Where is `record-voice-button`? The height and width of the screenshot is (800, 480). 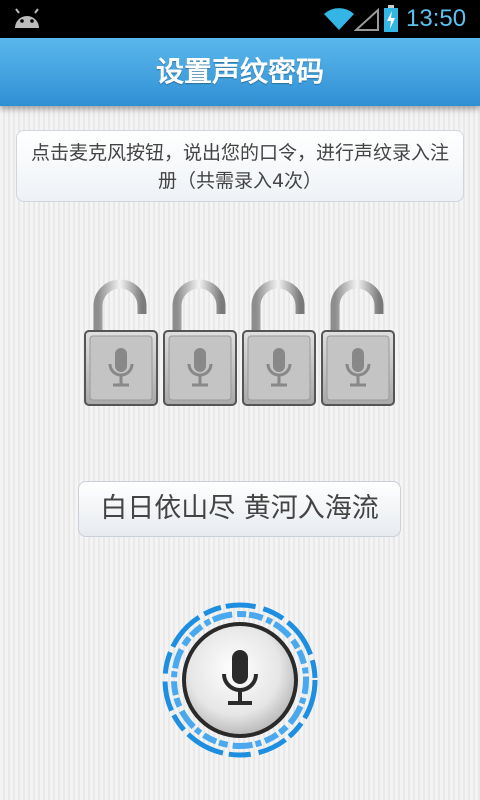
record-voice-button is located at coordinates (240, 680).